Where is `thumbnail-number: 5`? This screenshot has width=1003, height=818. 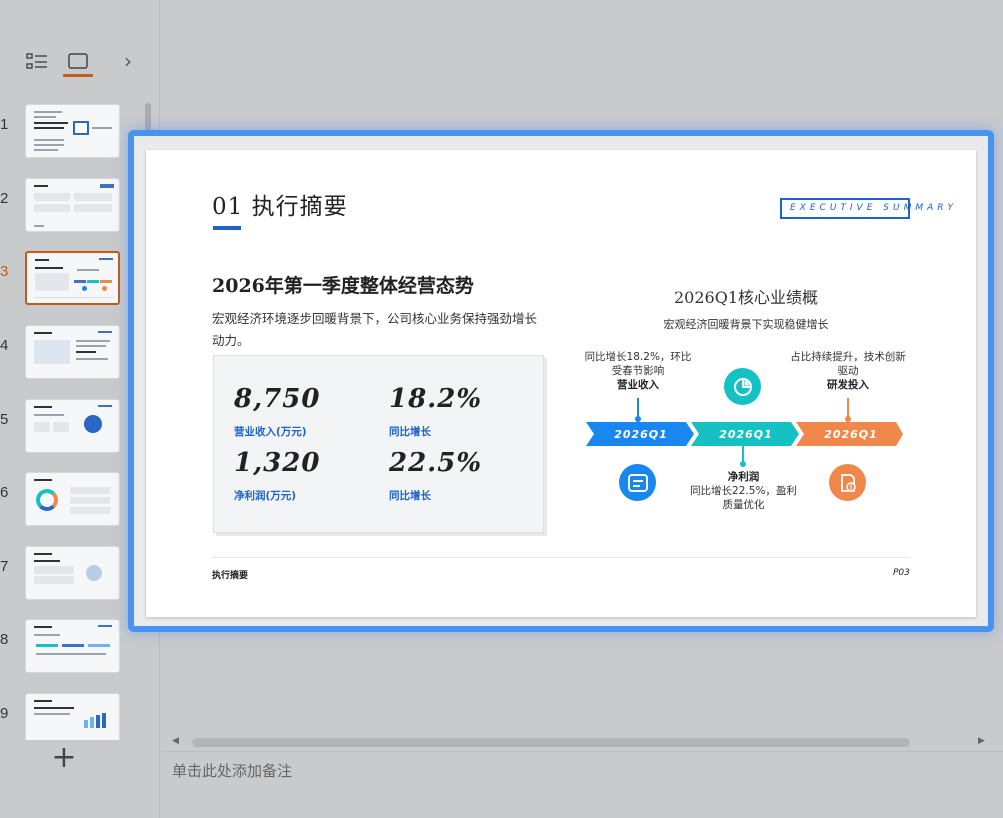
thumbnail-number: 5 is located at coordinates (4, 419).